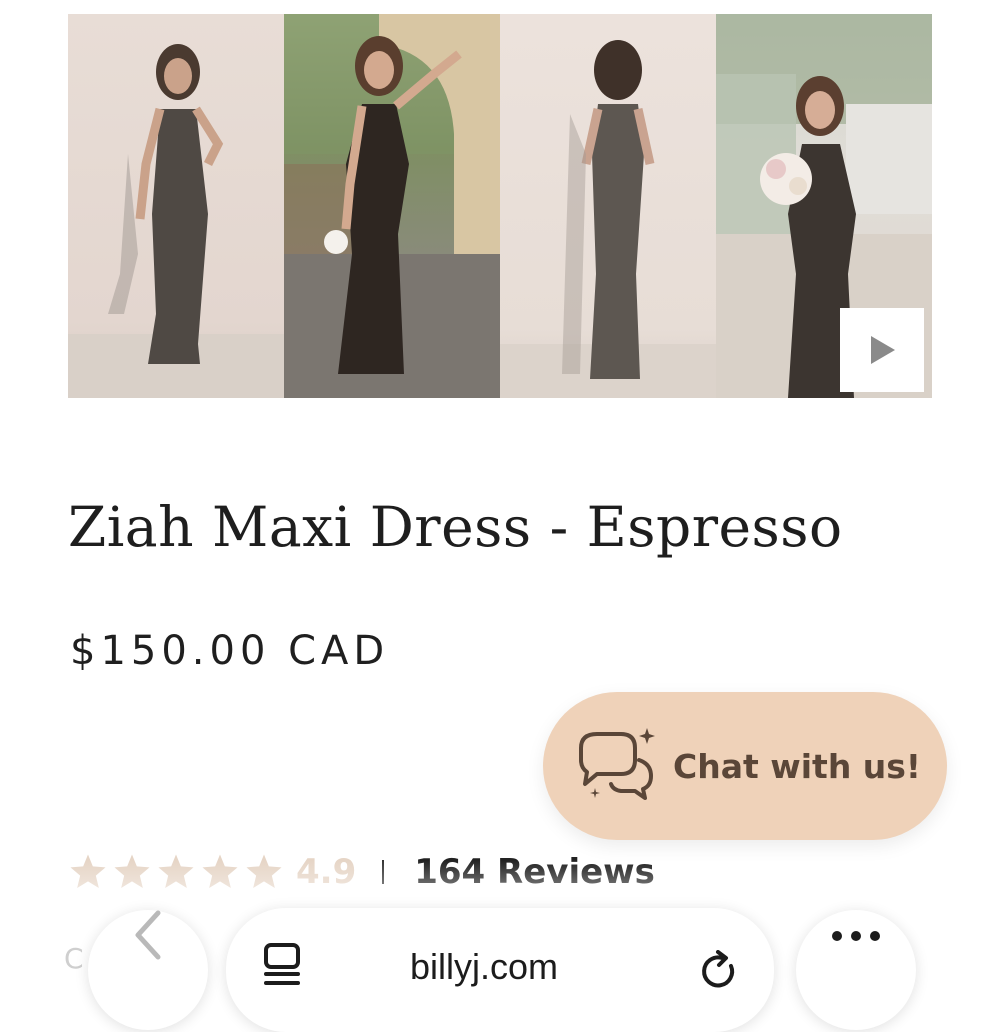 The image size is (1000, 1032). I want to click on more-icon, so click(856, 936).